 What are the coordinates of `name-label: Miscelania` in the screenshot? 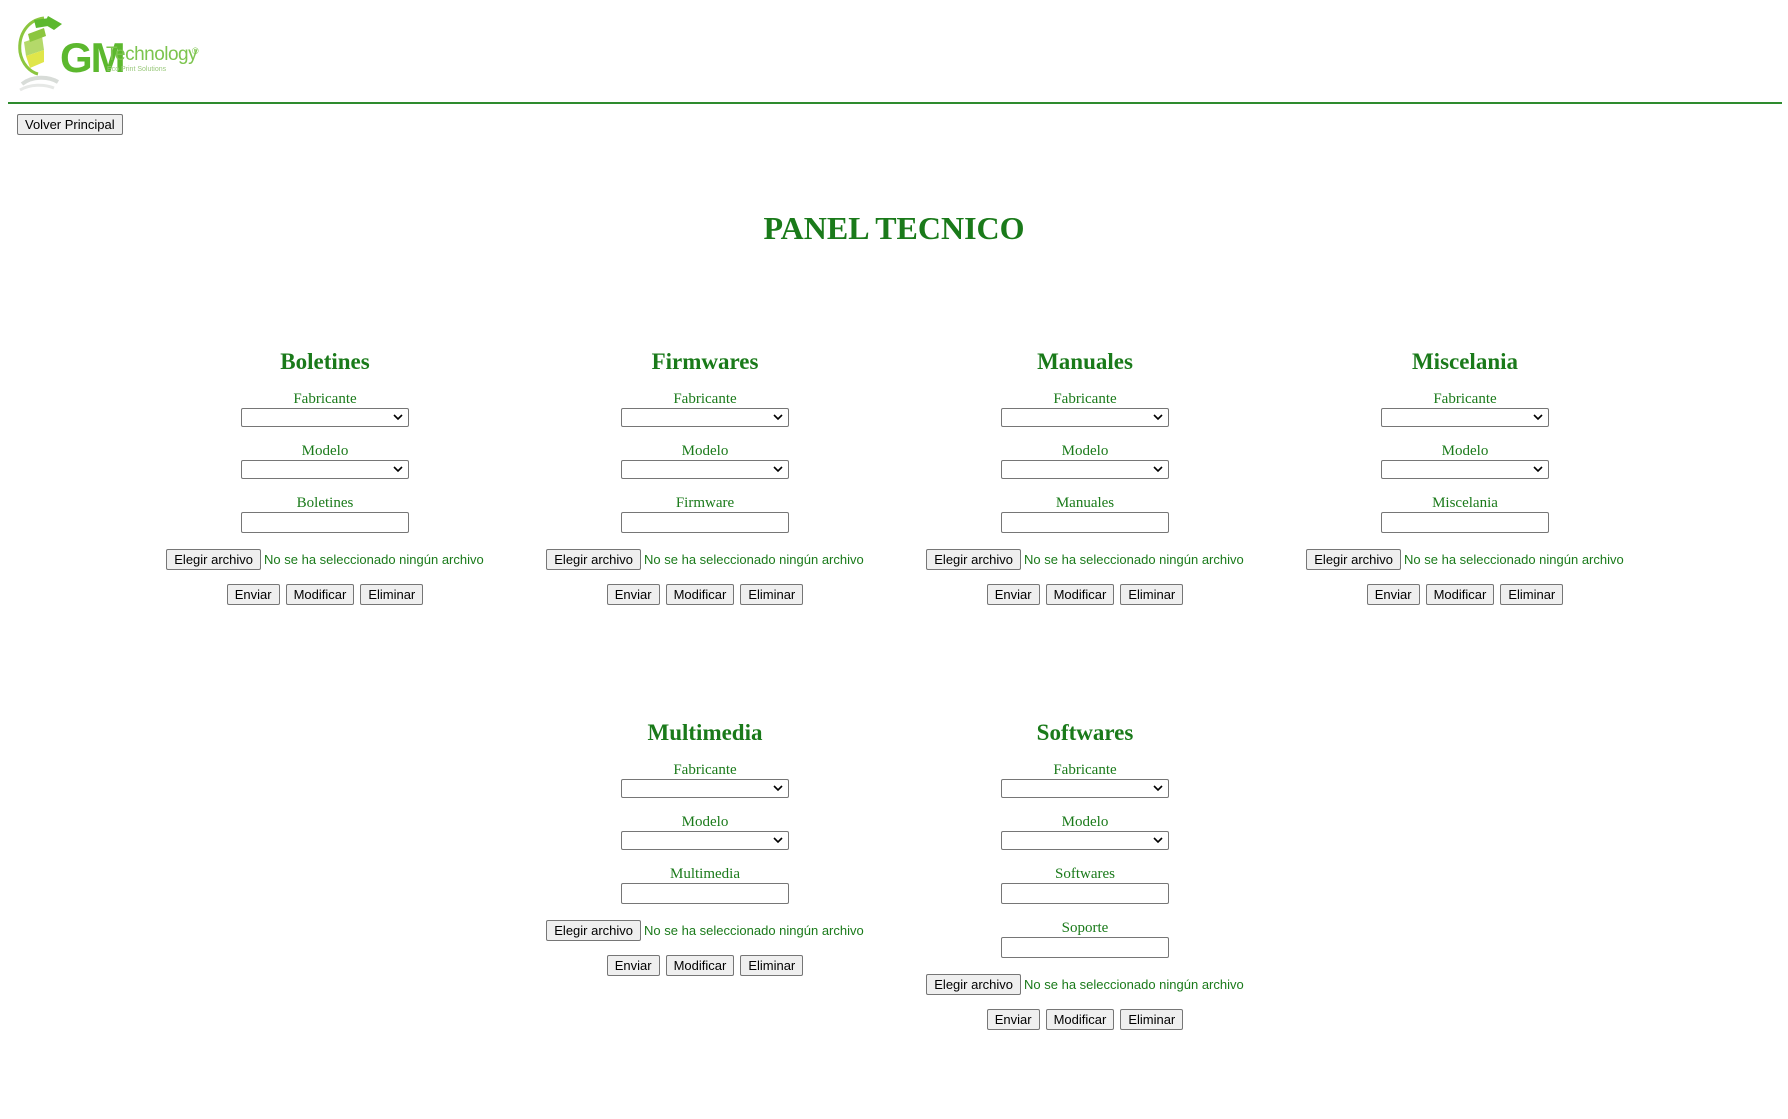 It's located at (1465, 503).